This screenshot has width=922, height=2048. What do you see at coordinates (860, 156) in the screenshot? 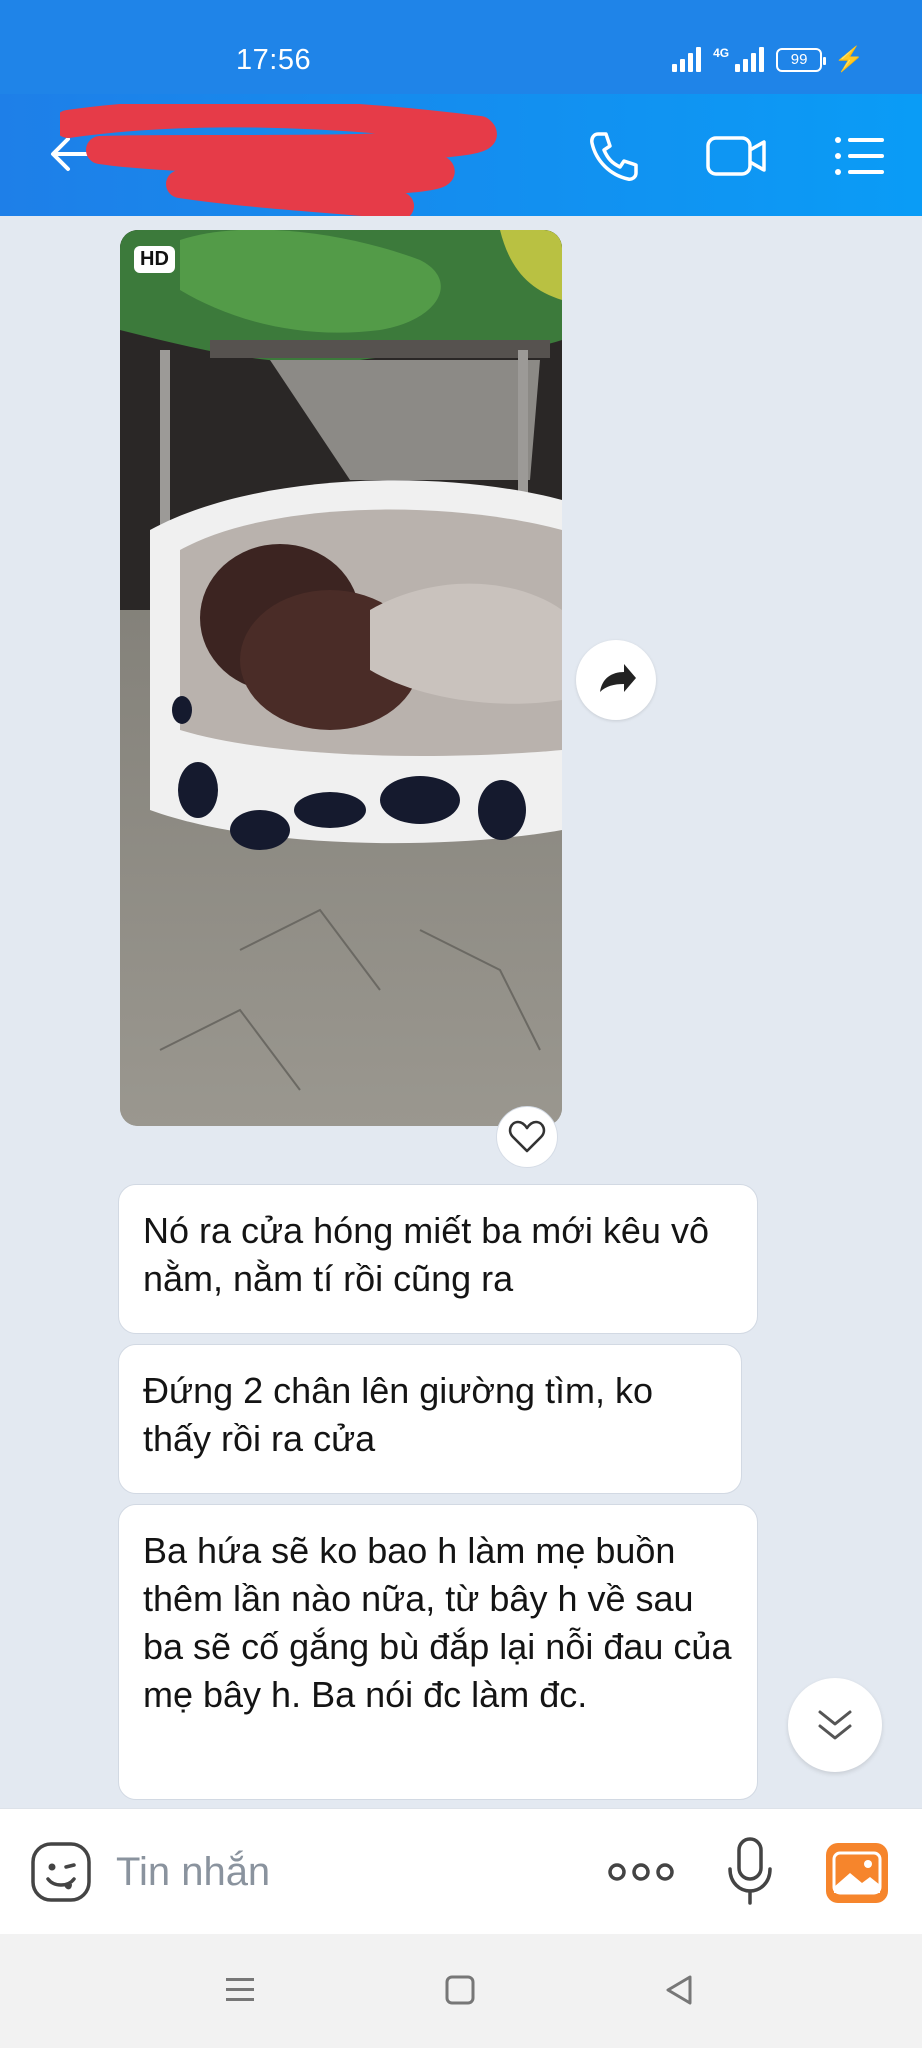
I see `list-menu-icon` at bounding box center [860, 156].